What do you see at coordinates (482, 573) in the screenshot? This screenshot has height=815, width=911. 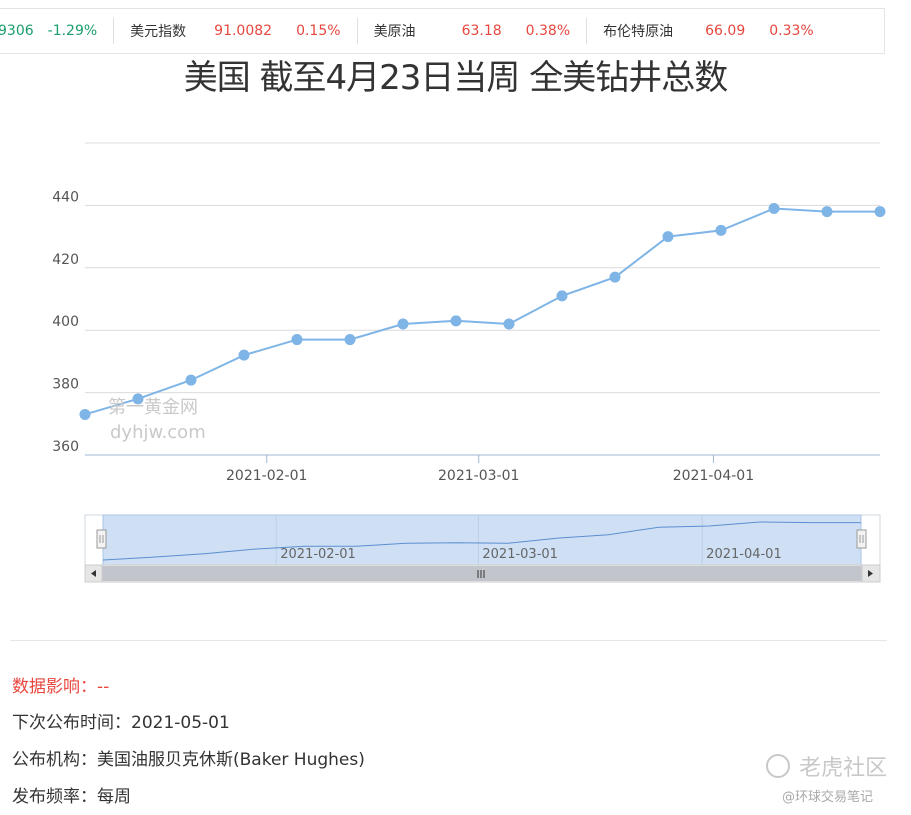 I see `navigator-scrollbar-thumb` at bounding box center [482, 573].